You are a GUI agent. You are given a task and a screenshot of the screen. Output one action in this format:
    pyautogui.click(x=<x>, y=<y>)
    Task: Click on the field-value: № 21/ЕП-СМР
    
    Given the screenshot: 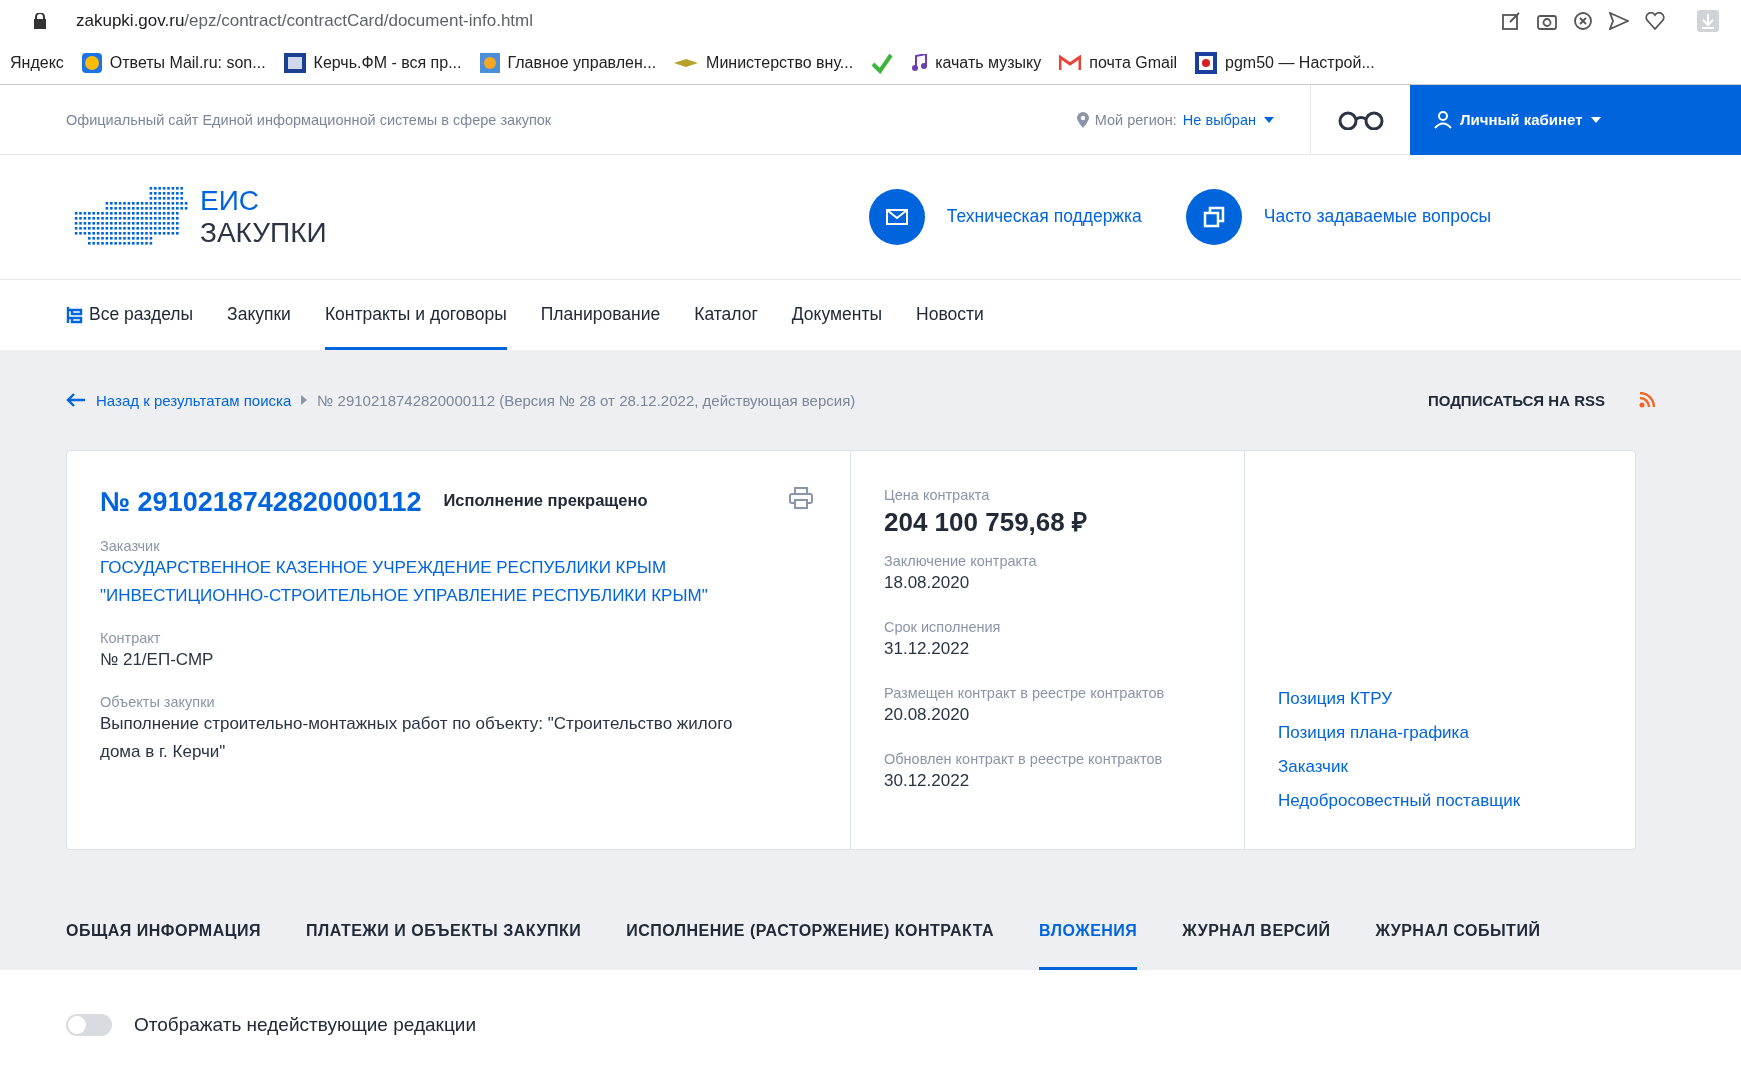 What is the action you would take?
    pyautogui.click(x=157, y=660)
    